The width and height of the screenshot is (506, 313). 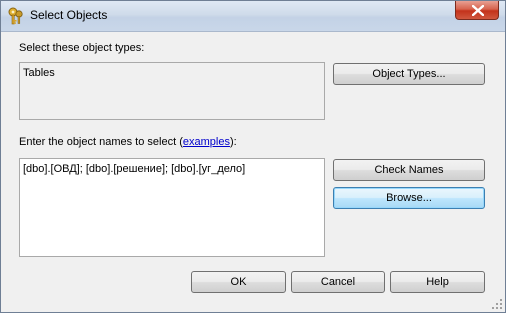 What do you see at coordinates (82, 48) in the screenshot?
I see `object-types-label: Select these object types:` at bounding box center [82, 48].